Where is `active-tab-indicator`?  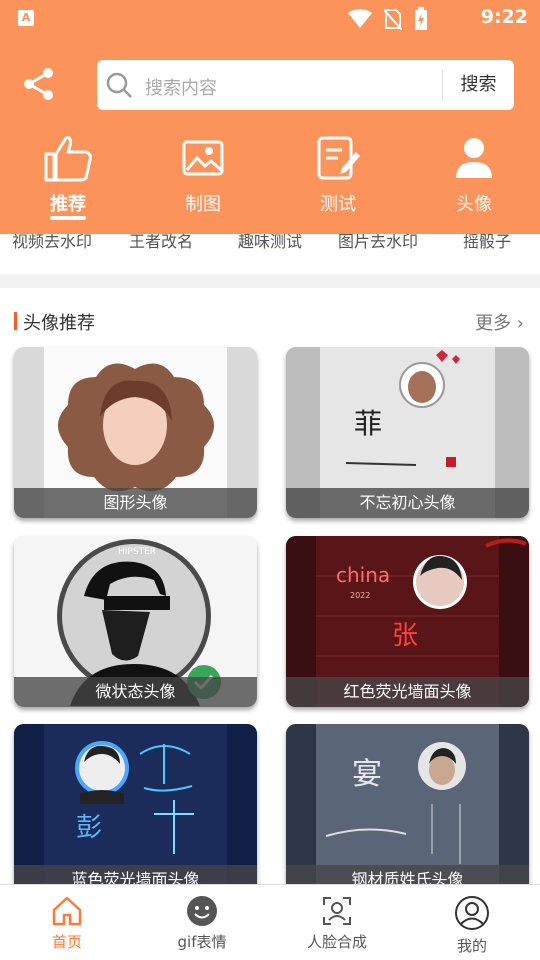 active-tab-indicator is located at coordinates (68, 218).